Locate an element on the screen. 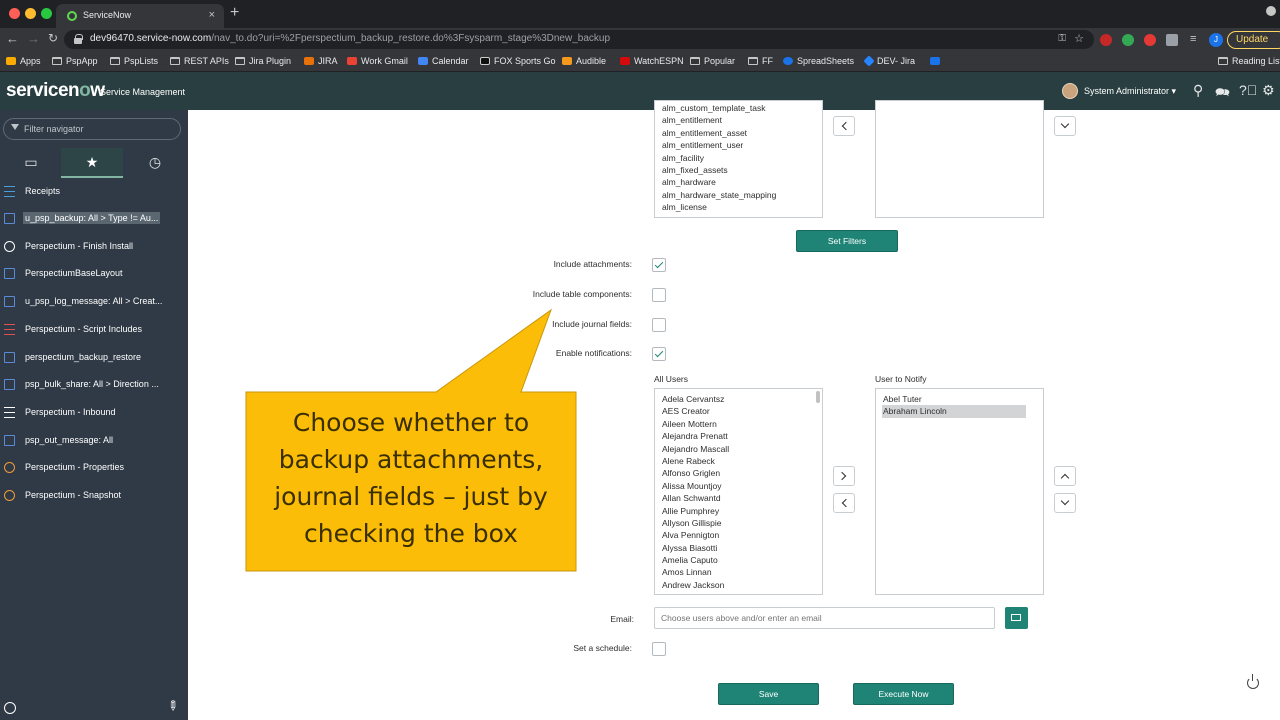  bookmark-dev-jira: DEV- Jira is located at coordinates (889, 61).